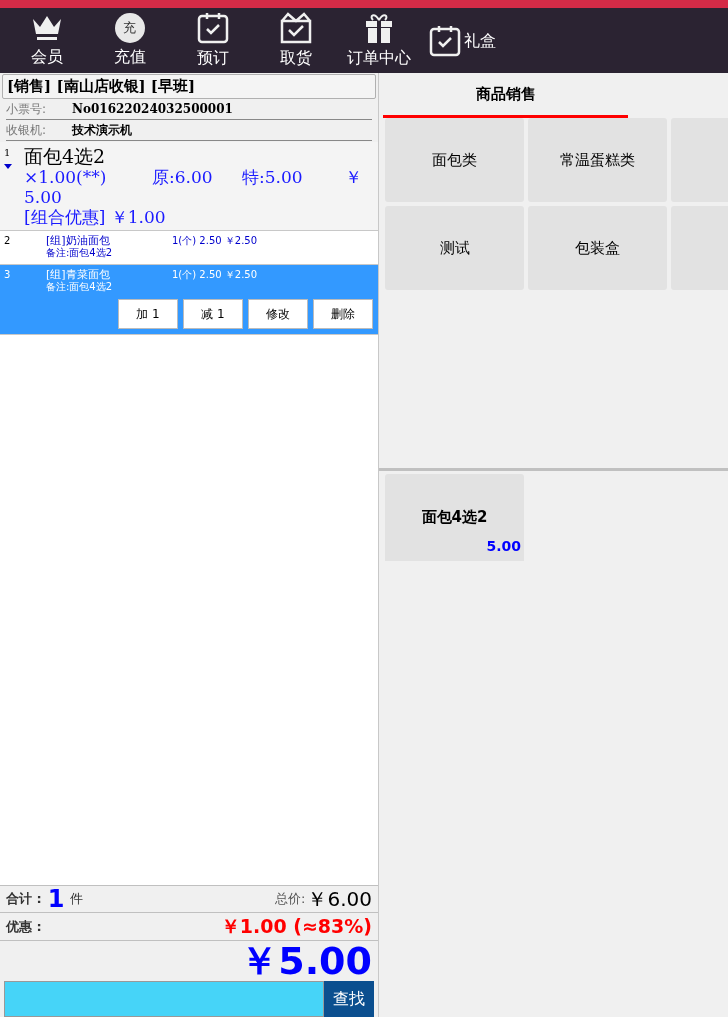 The image size is (728, 1017). What do you see at coordinates (24, 899) in the screenshot?
I see `count-label: 合计 :` at bounding box center [24, 899].